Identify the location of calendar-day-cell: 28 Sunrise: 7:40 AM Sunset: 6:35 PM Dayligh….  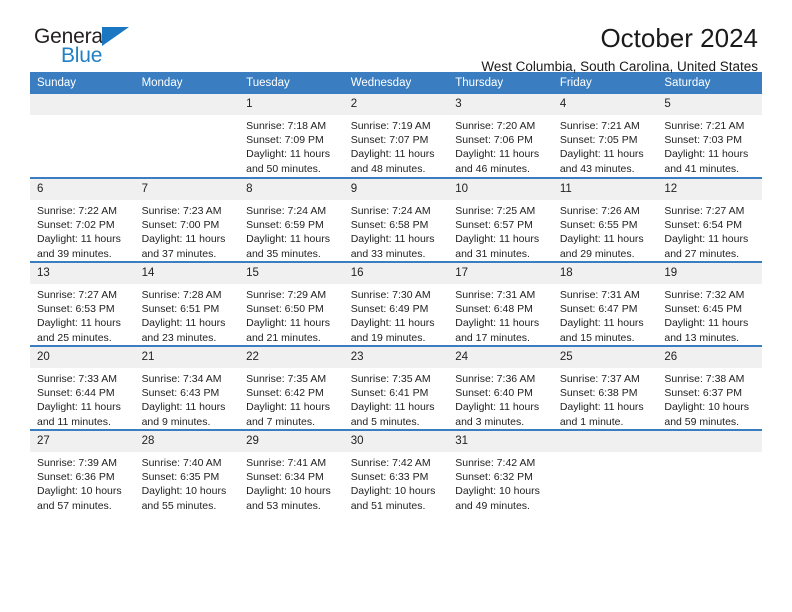
(187, 471).